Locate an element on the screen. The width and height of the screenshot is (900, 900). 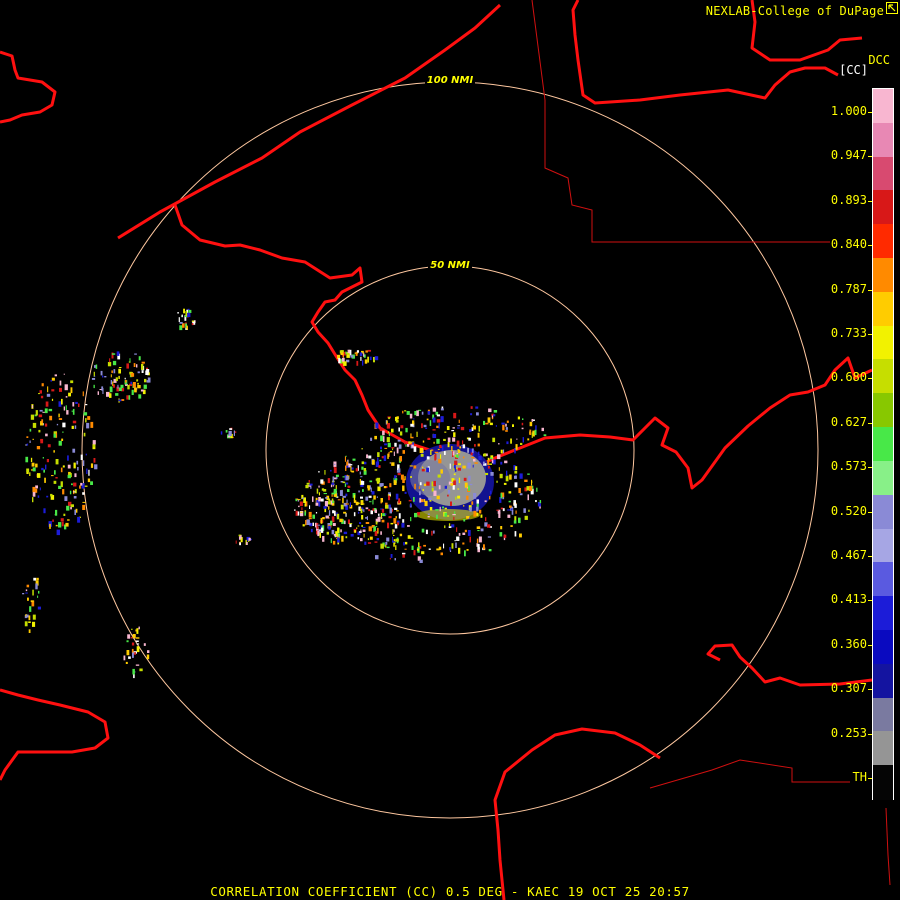
legend-tick-label: 0.360 is located at coordinates (848, 643).